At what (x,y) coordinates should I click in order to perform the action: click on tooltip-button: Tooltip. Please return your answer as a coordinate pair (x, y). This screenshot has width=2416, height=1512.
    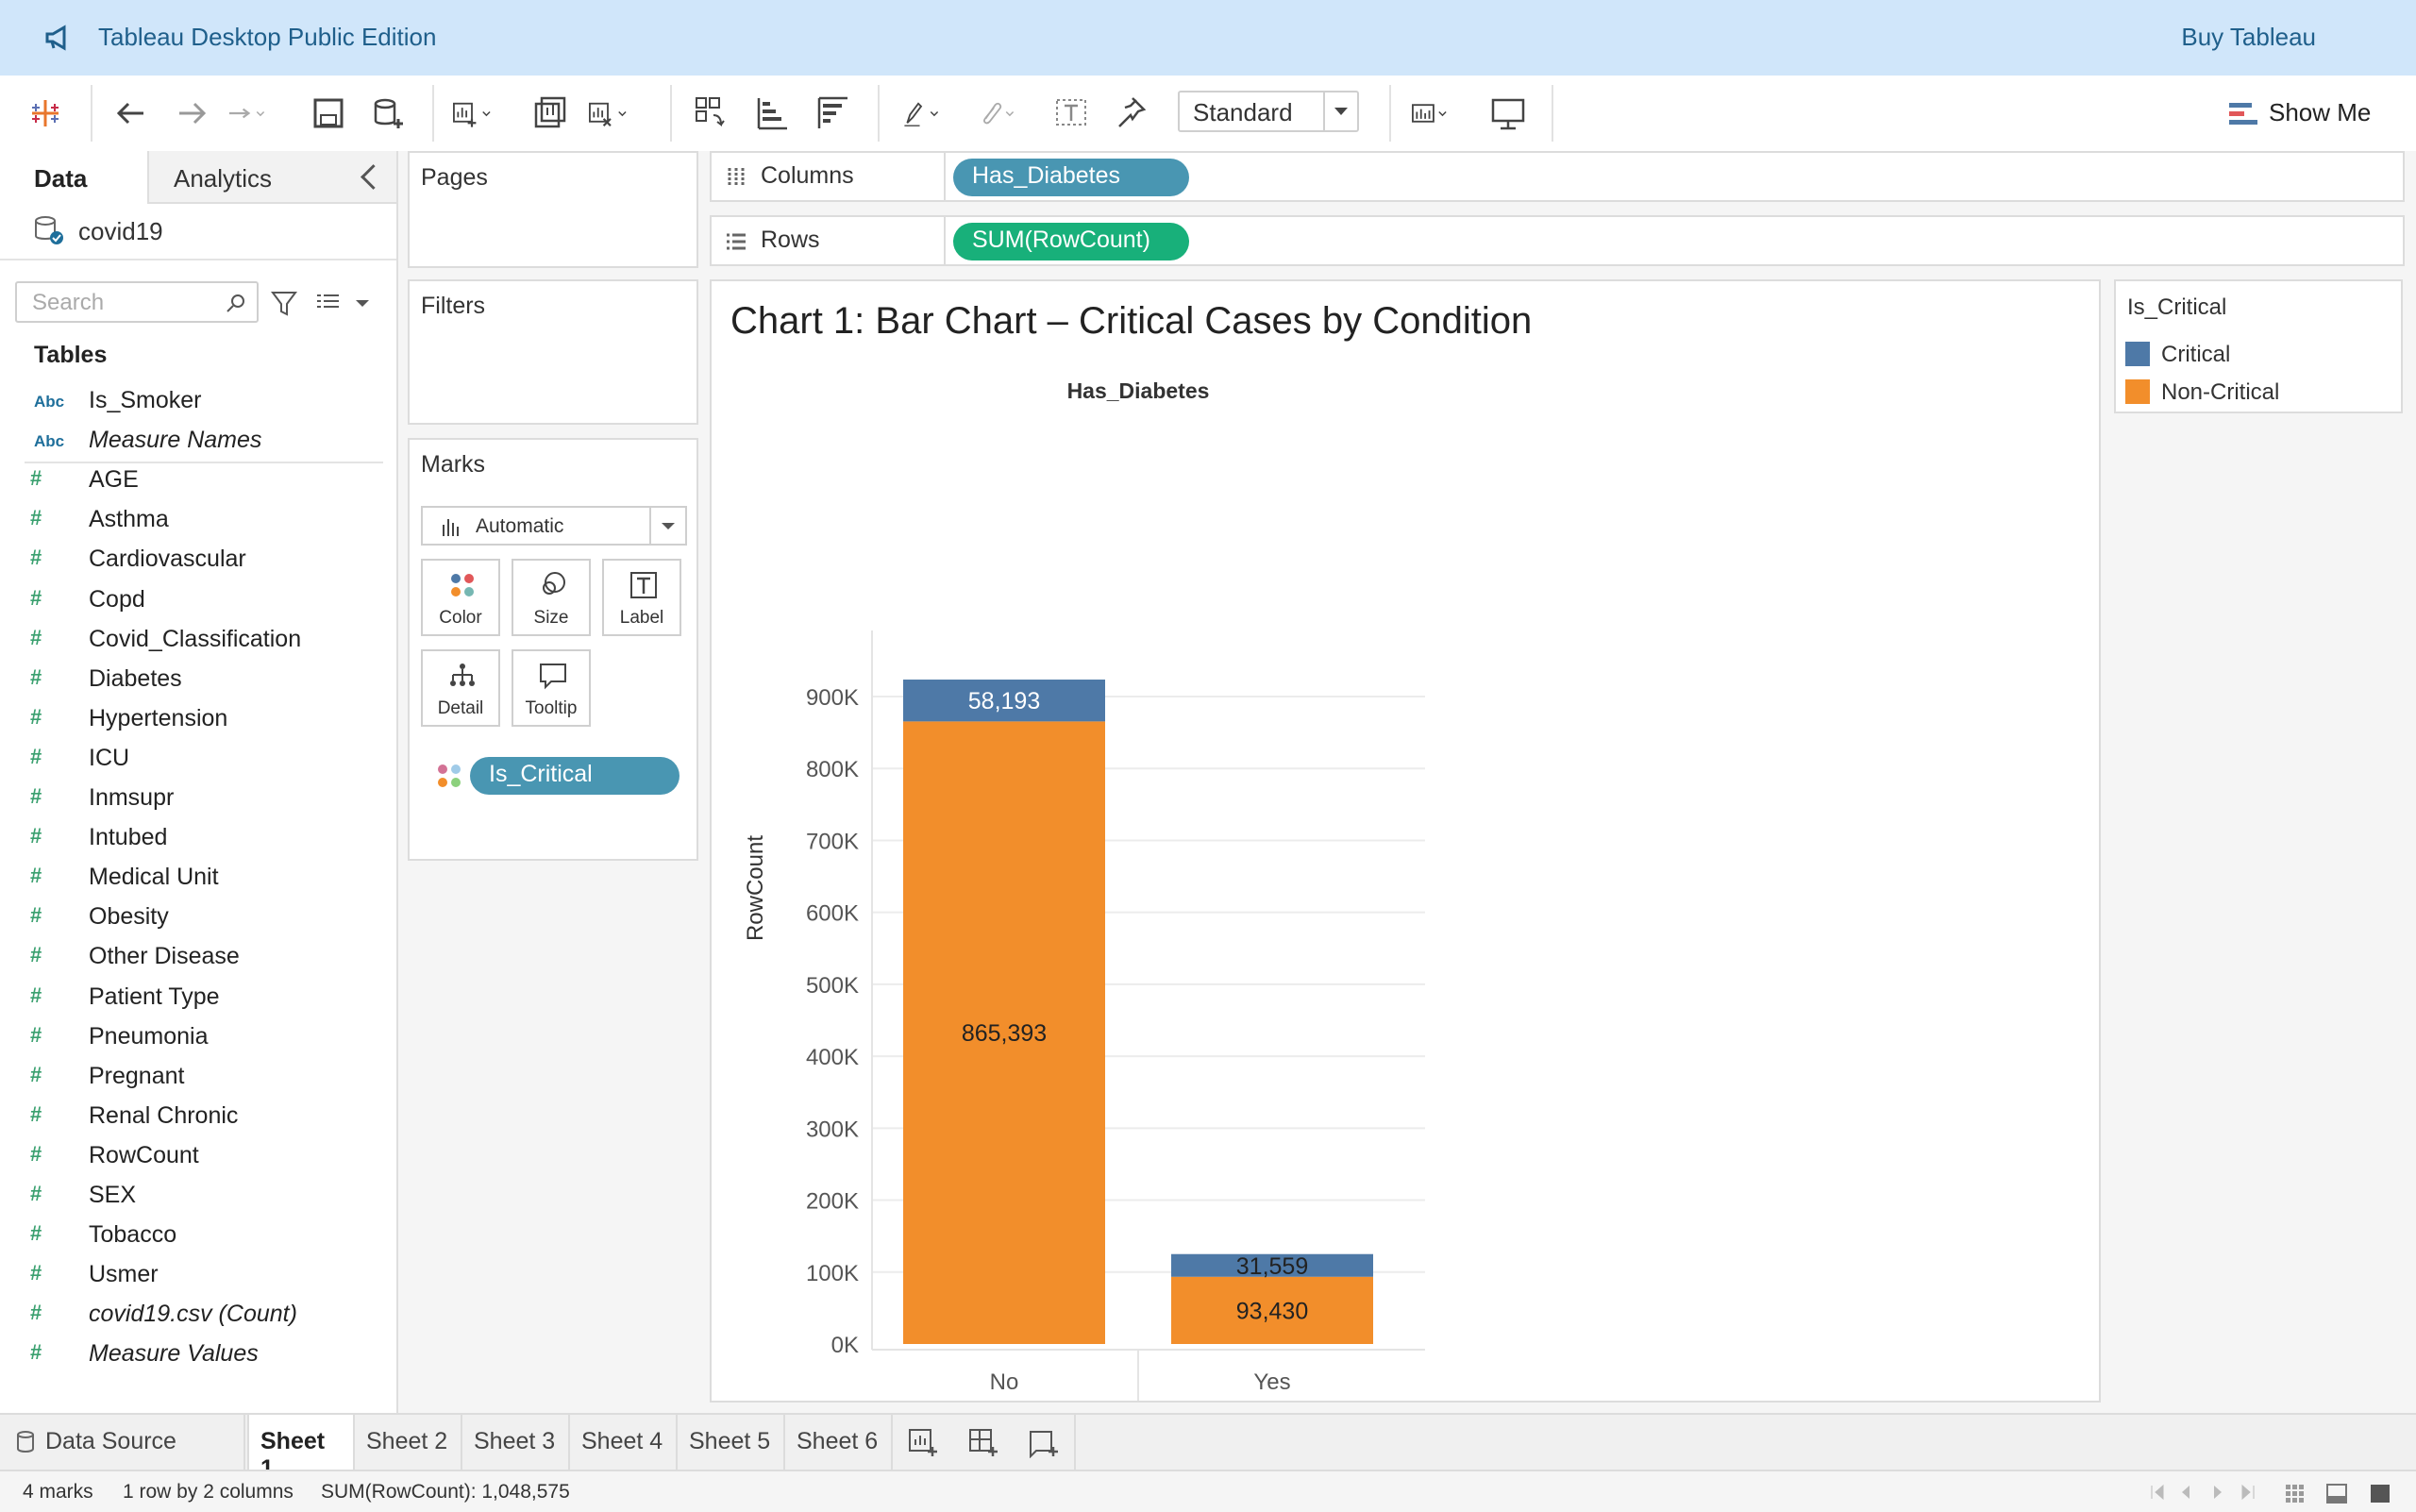
    Looking at the image, I should click on (551, 688).